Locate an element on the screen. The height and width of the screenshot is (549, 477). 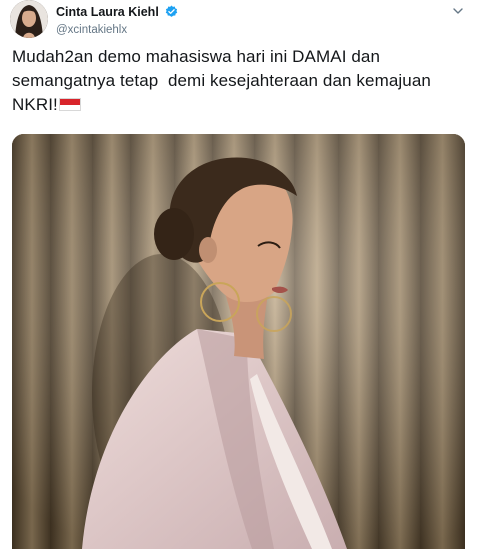
handle: @xcintakiehlx is located at coordinates (117, 30).